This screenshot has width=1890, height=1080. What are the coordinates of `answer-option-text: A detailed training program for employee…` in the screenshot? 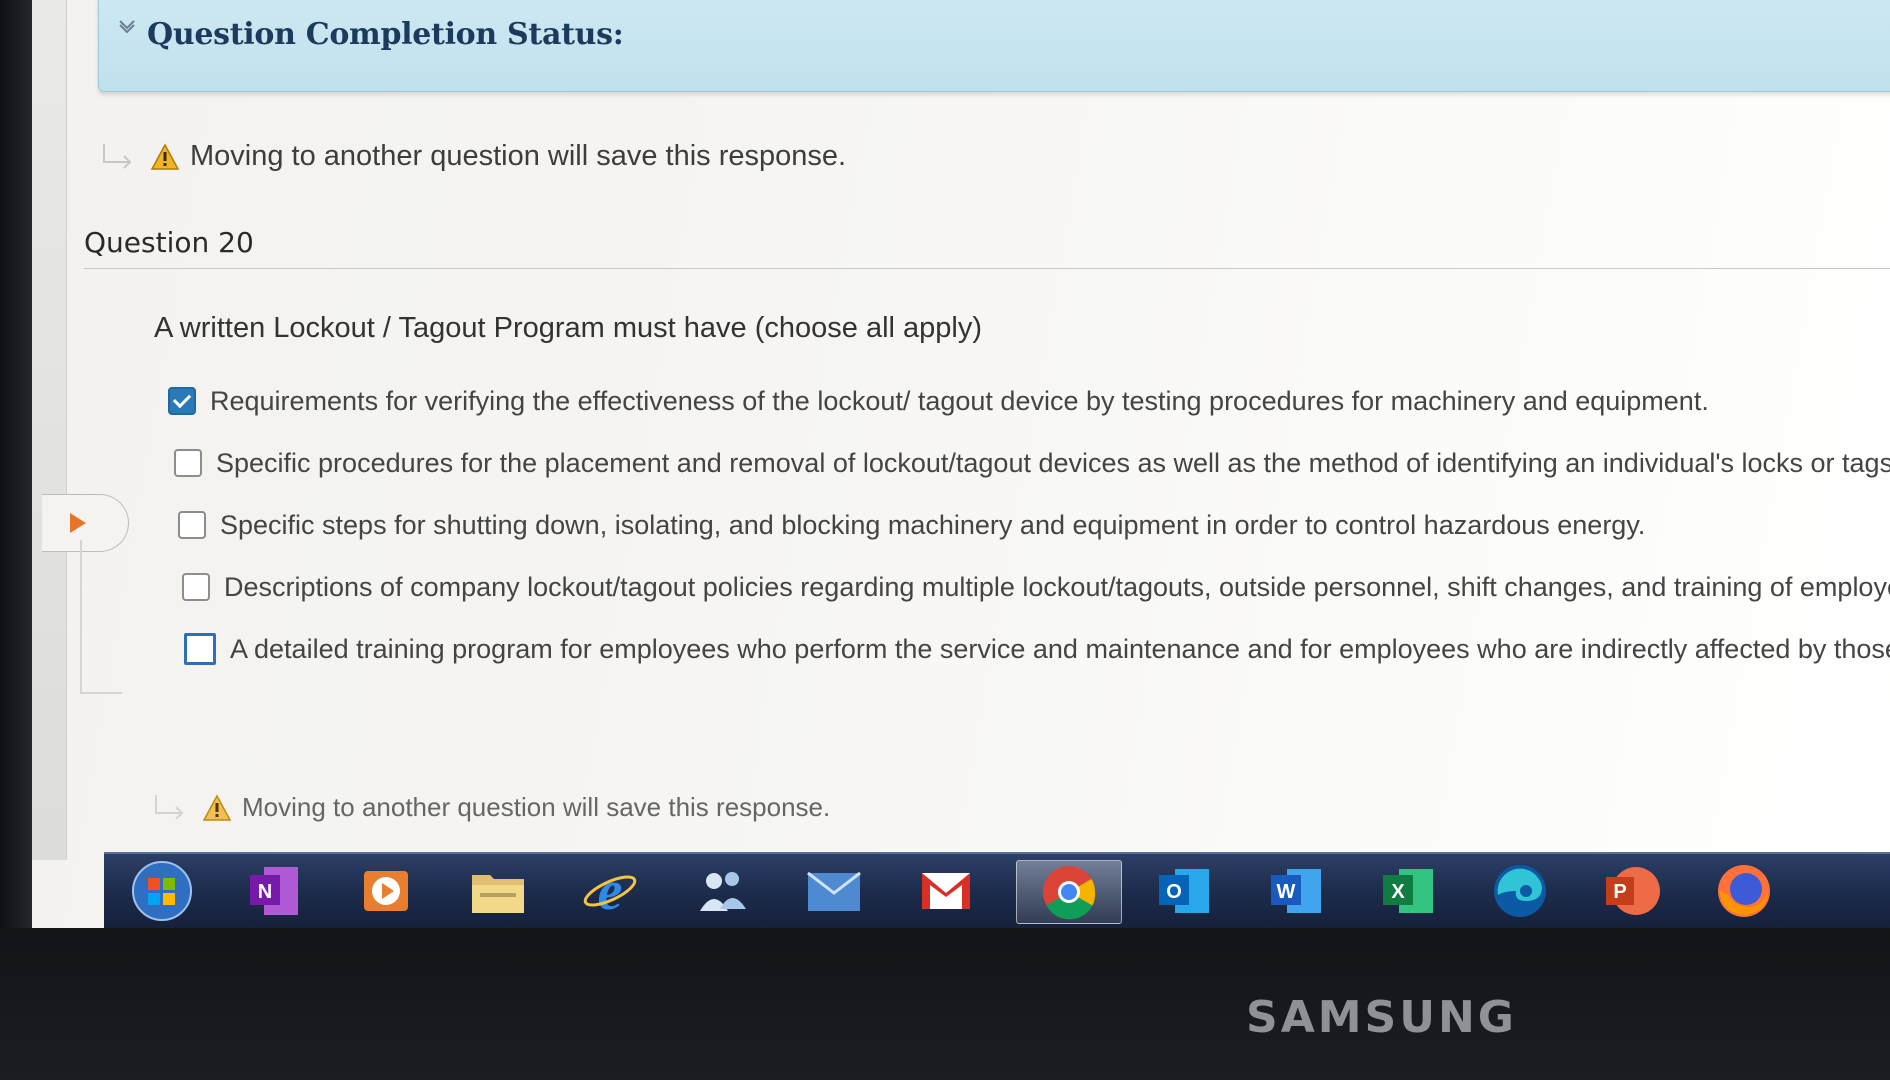 It's located at (1060, 648).